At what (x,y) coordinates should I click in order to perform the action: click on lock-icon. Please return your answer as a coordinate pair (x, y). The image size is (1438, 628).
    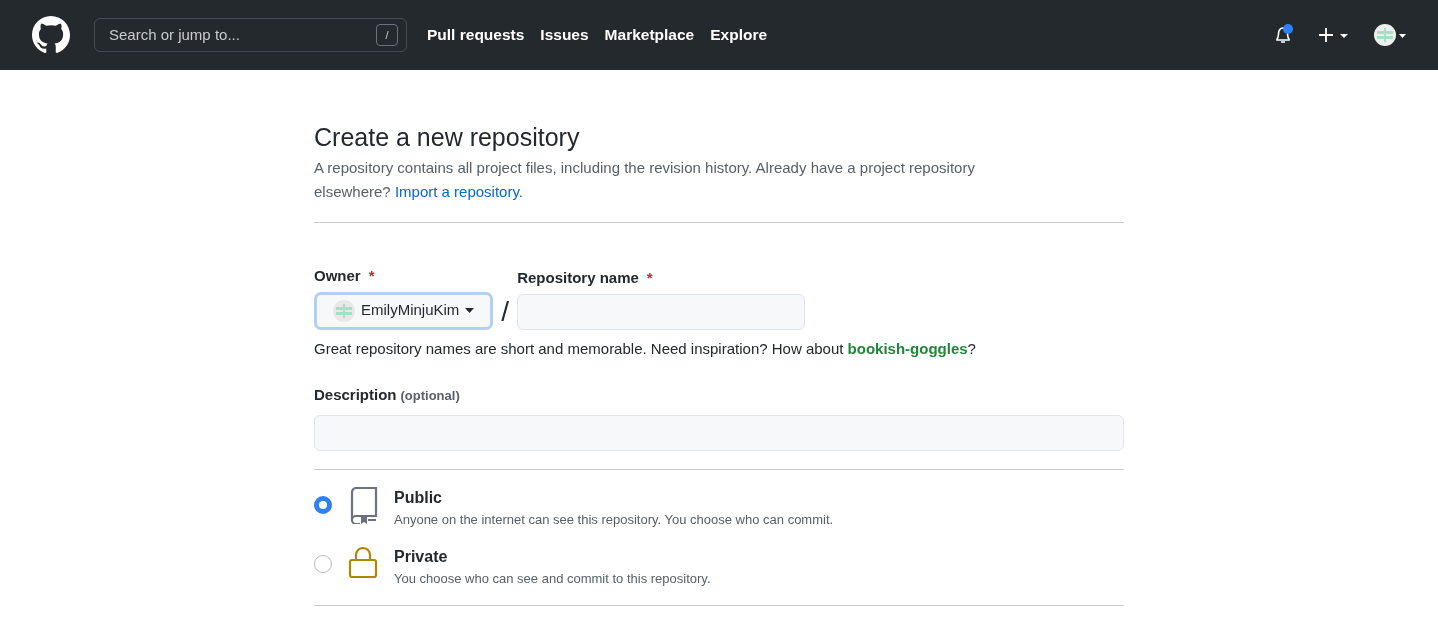
    Looking at the image, I should click on (363, 562).